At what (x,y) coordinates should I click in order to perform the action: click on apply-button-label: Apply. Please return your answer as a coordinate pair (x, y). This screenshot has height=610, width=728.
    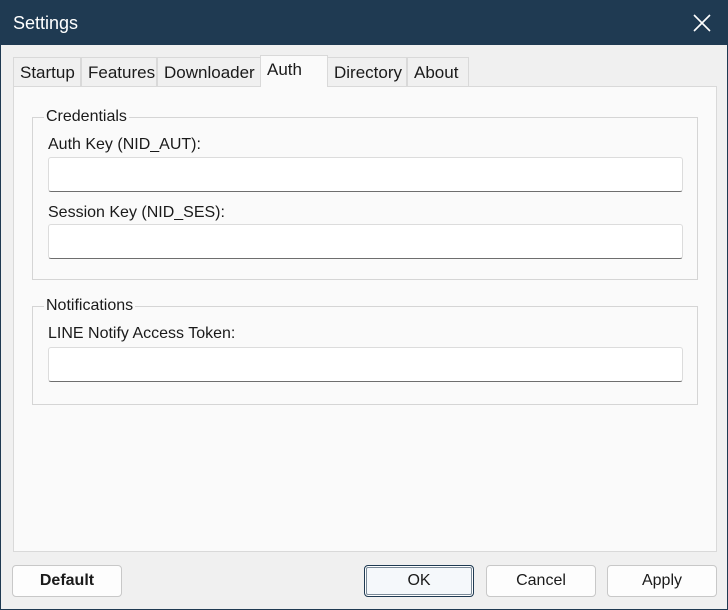
    Looking at the image, I should click on (662, 580).